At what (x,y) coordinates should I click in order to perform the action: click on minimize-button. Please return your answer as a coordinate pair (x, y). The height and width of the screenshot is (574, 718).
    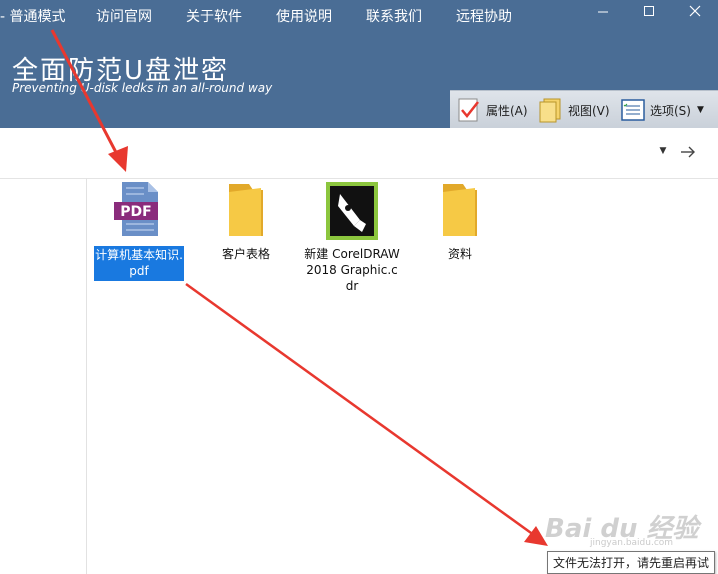
    Looking at the image, I should click on (603, 11).